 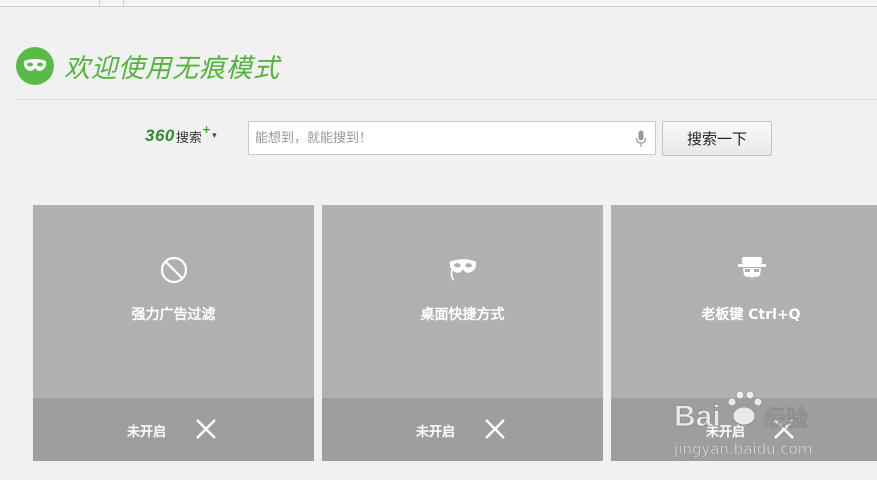 I want to click on no-entry-icon, so click(x=174, y=270).